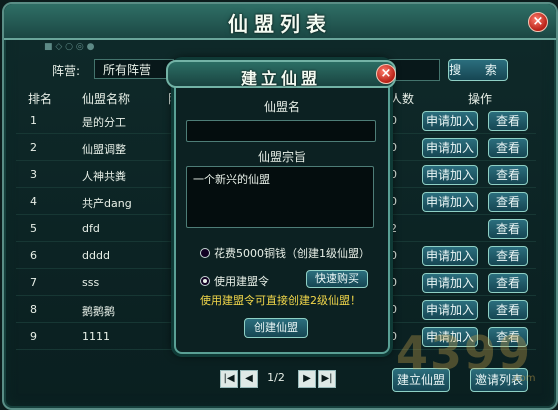 This screenshot has width=558, height=410. What do you see at coordinates (280, 300) in the screenshot?
I see `token-hint: 使用建盟令可直接创建2级仙盟！` at bounding box center [280, 300].